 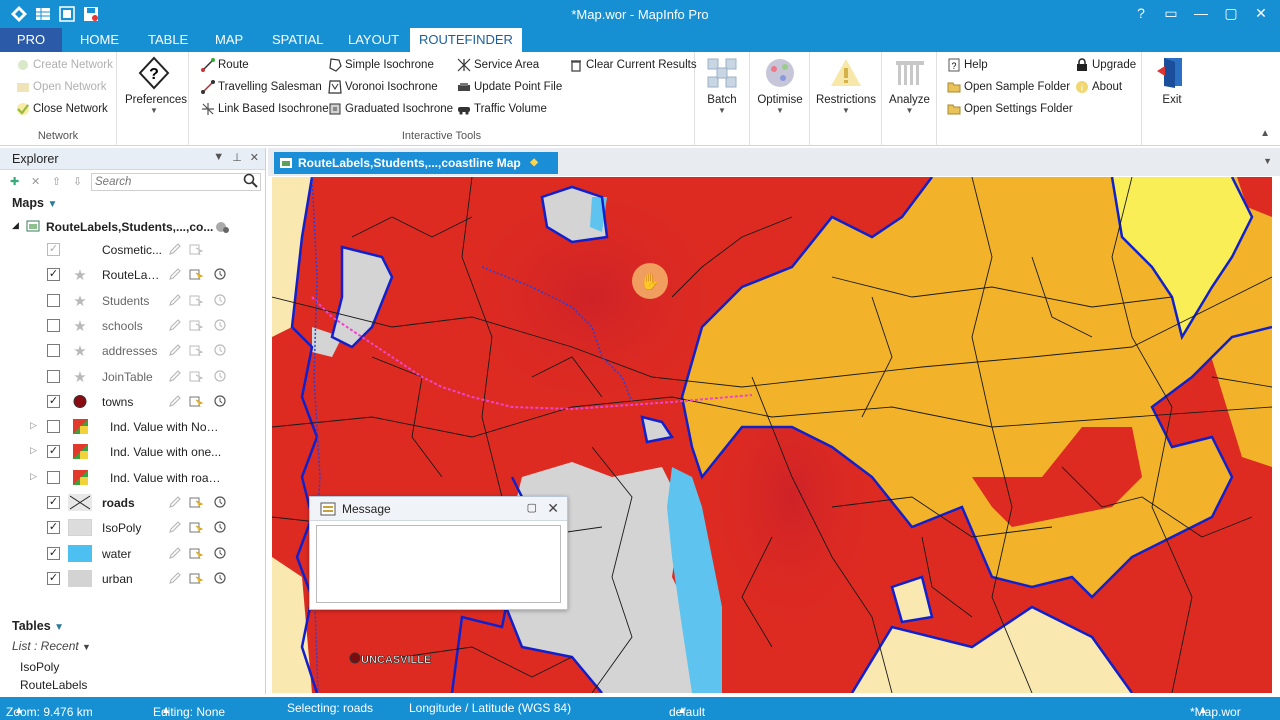 I want to click on about-button: i About, so click(x=1098, y=87).